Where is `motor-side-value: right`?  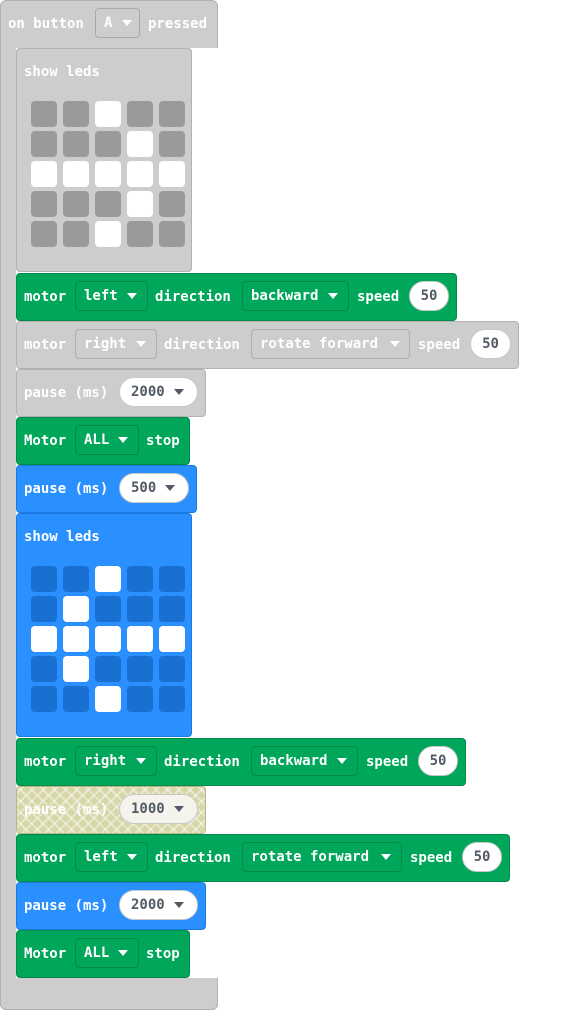
motor-side-value: right is located at coordinates (105, 761).